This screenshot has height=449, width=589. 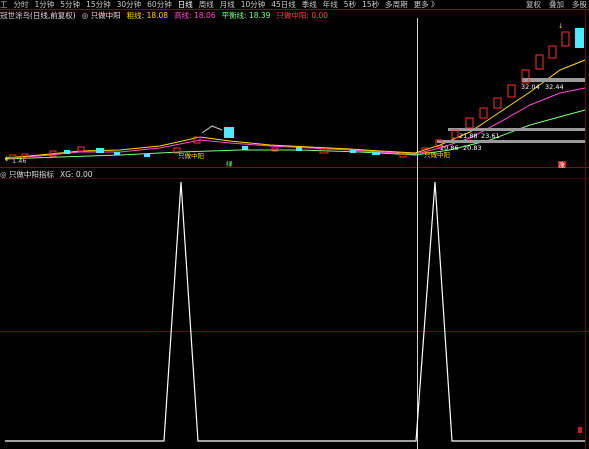 What do you see at coordinates (212, 129) in the screenshot?
I see `peak-marker` at bounding box center [212, 129].